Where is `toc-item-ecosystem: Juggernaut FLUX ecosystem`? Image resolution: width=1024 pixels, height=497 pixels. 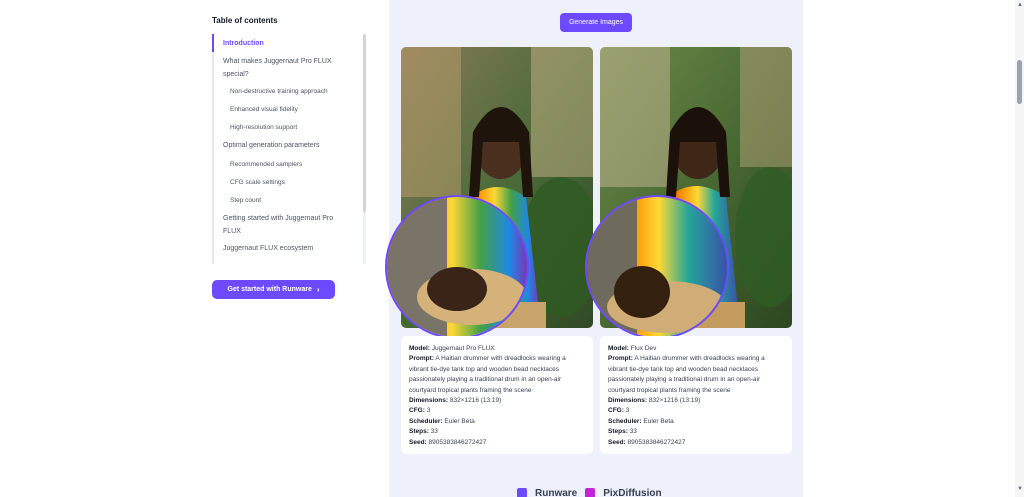 toc-item-ecosystem: Juggernaut FLUX ecosystem is located at coordinates (287, 248).